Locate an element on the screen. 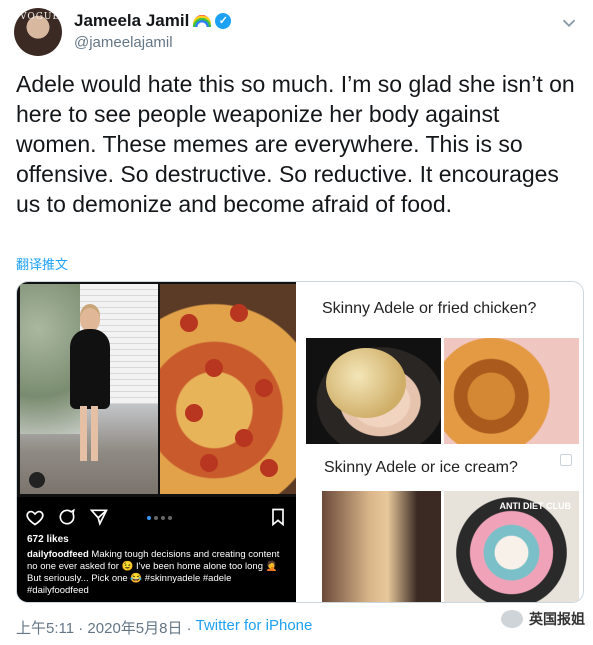 The image size is (593, 645). comment-icon is located at coordinates (67, 516).